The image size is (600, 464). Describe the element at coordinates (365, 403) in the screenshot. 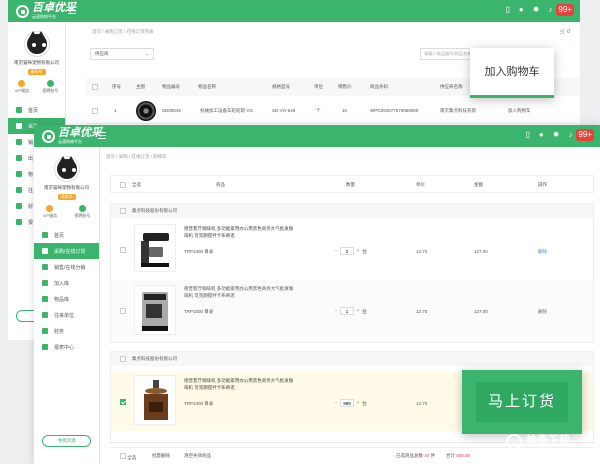

I see `unit-label: 台` at that location.